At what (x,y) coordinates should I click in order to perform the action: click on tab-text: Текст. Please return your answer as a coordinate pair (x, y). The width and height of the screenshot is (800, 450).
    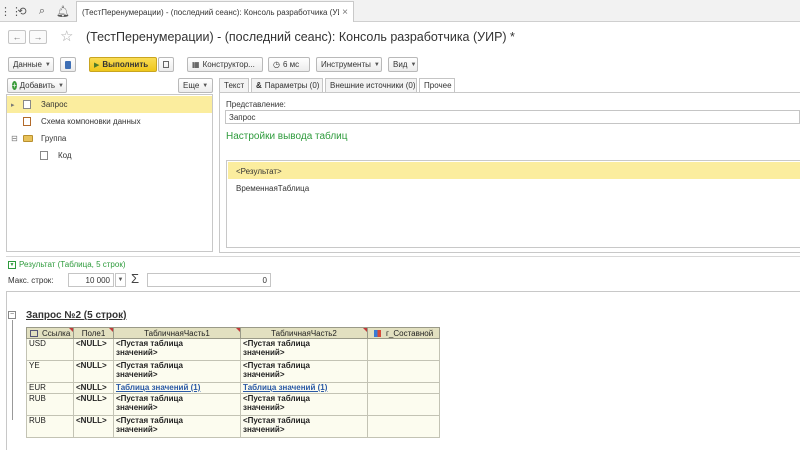
    Looking at the image, I should click on (234, 85).